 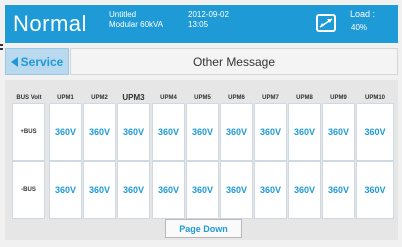 I want to click on mode-label: Normal, so click(x=50, y=23).